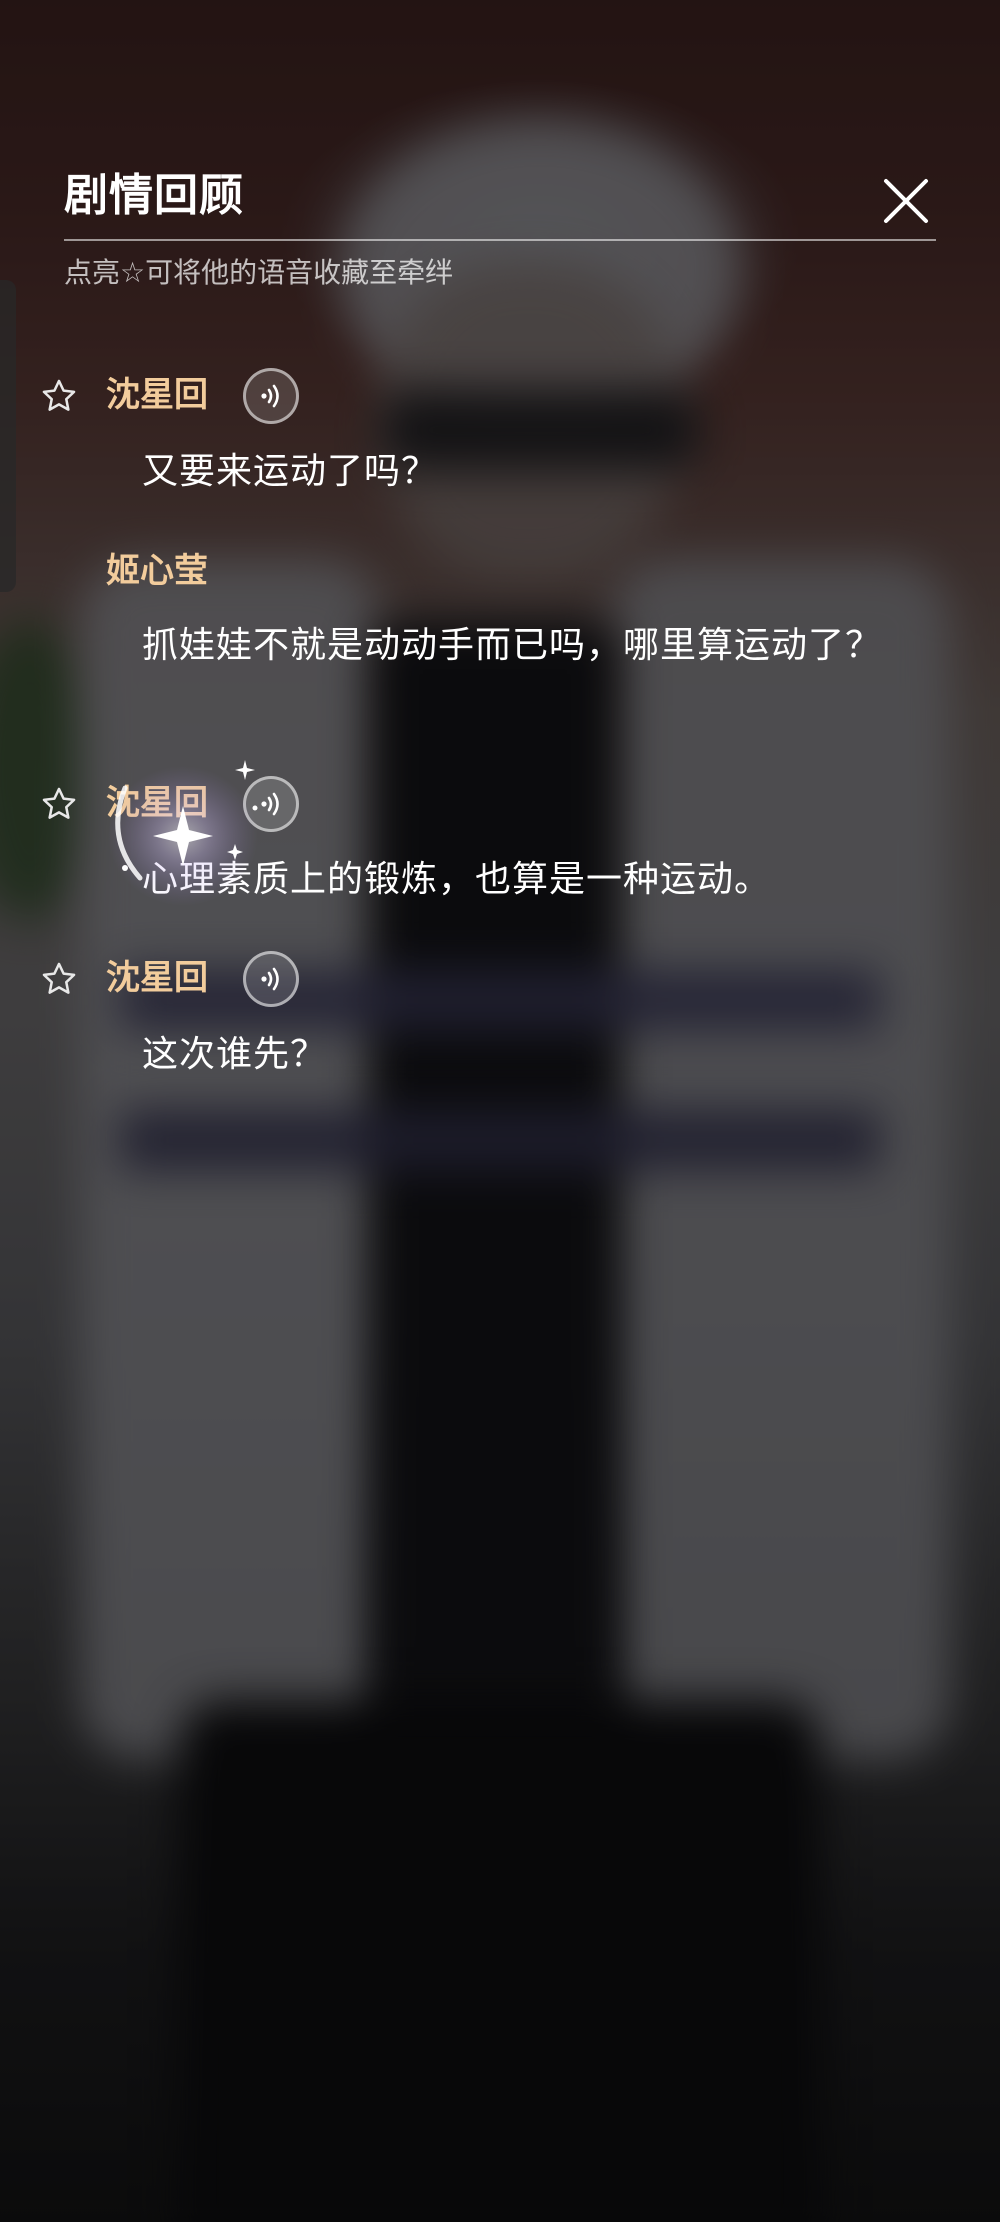 This screenshot has height=2222, width=1000. Describe the element at coordinates (259, 272) in the screenshot. I see `subtitle-hint: 点亮☆可将他的语音收藏至牵绊` at that location.